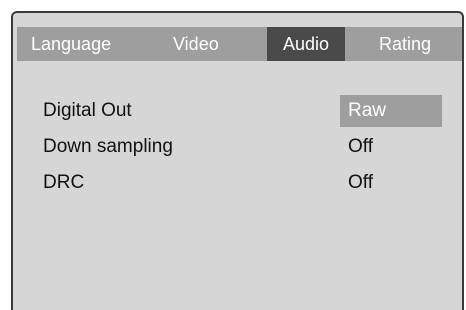 Image resolution: width=466 pixels, height=310 pixels. What do you see at coordinates (108, 146) in the screenshot?
I see `setting-label-down-sampling: Down sampling` at bounding box center [108, 146].